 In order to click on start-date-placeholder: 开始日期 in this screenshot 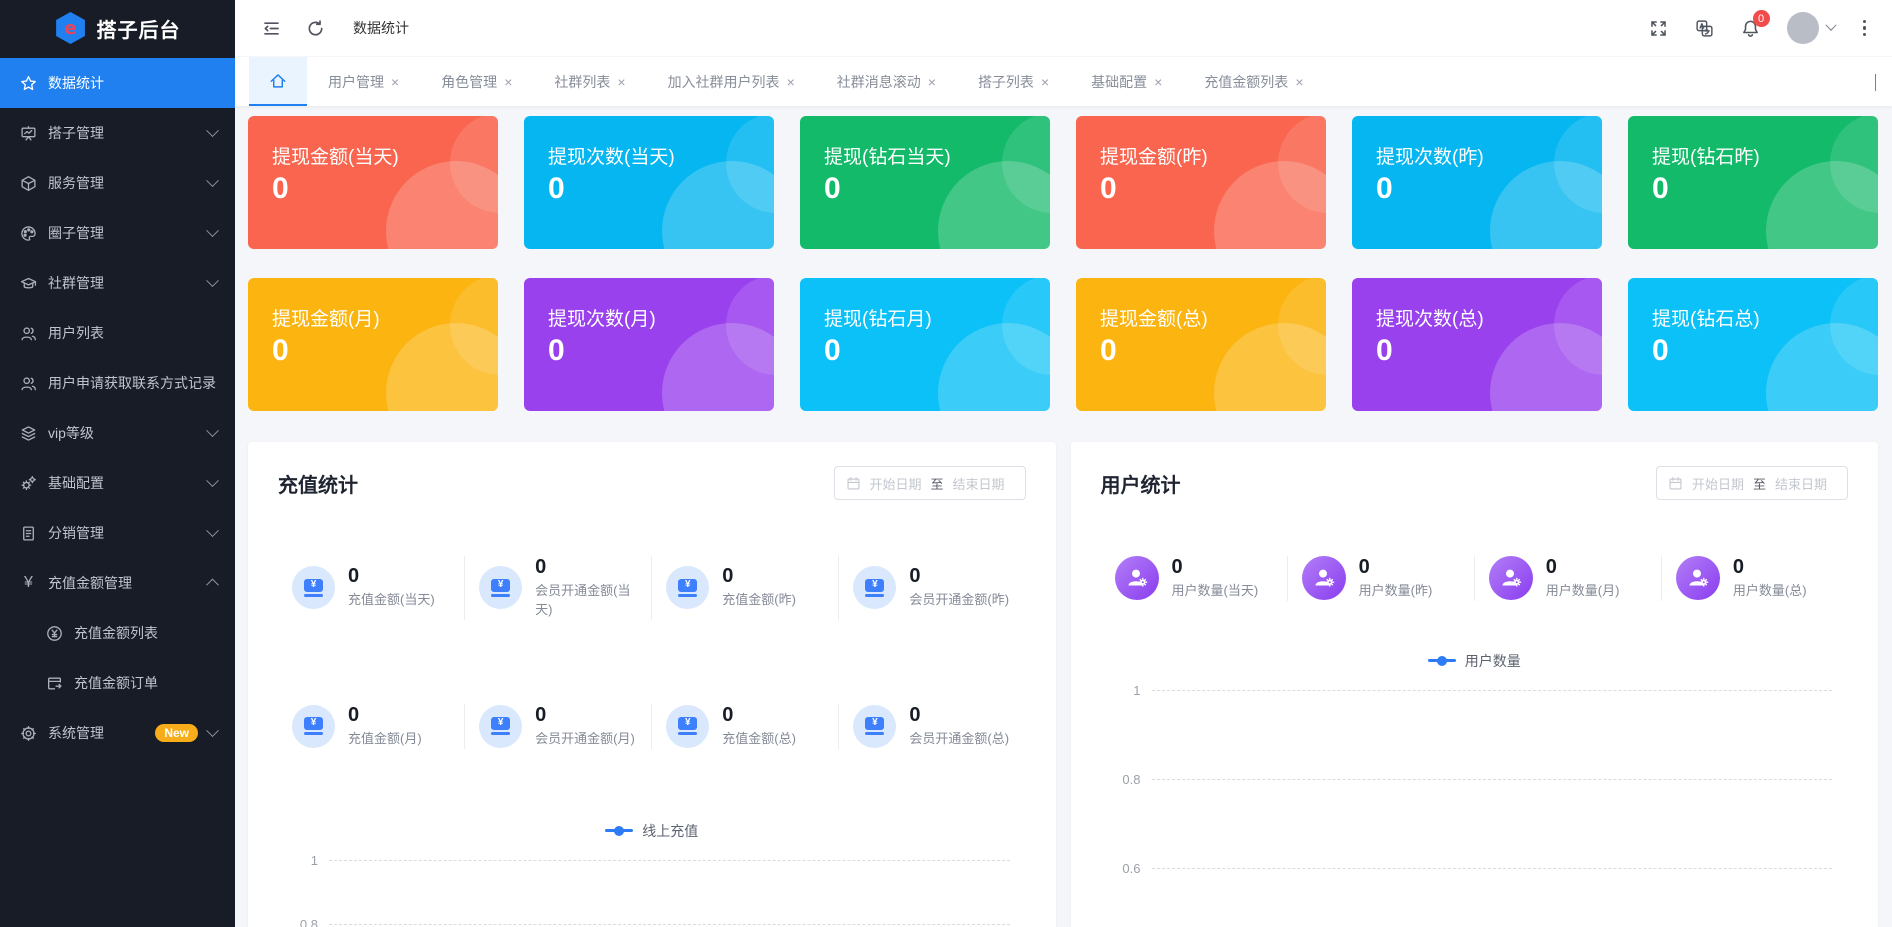, I will do `click(895, 484)`.